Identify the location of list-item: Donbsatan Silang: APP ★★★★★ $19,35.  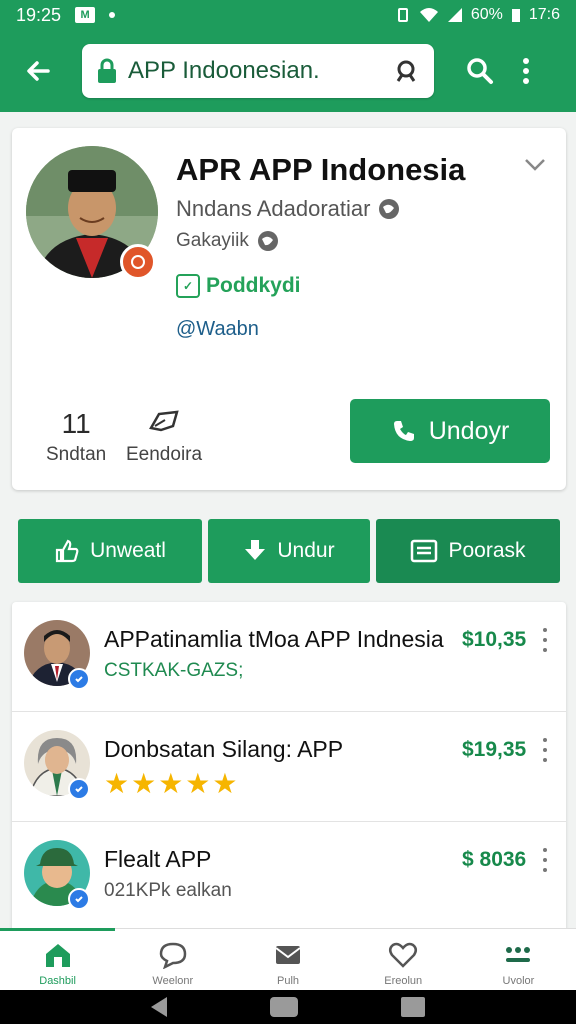
(289, 767).